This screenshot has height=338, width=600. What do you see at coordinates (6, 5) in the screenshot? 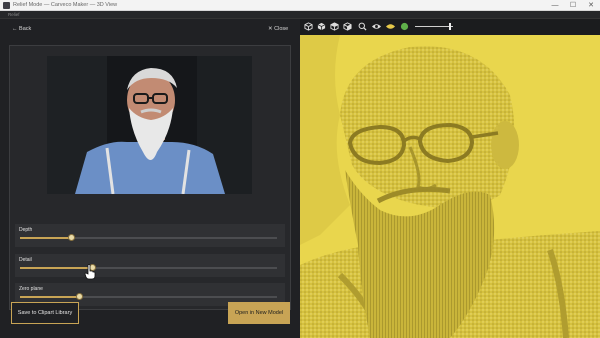
I see `app-icon` at bounding box center [6, 5].